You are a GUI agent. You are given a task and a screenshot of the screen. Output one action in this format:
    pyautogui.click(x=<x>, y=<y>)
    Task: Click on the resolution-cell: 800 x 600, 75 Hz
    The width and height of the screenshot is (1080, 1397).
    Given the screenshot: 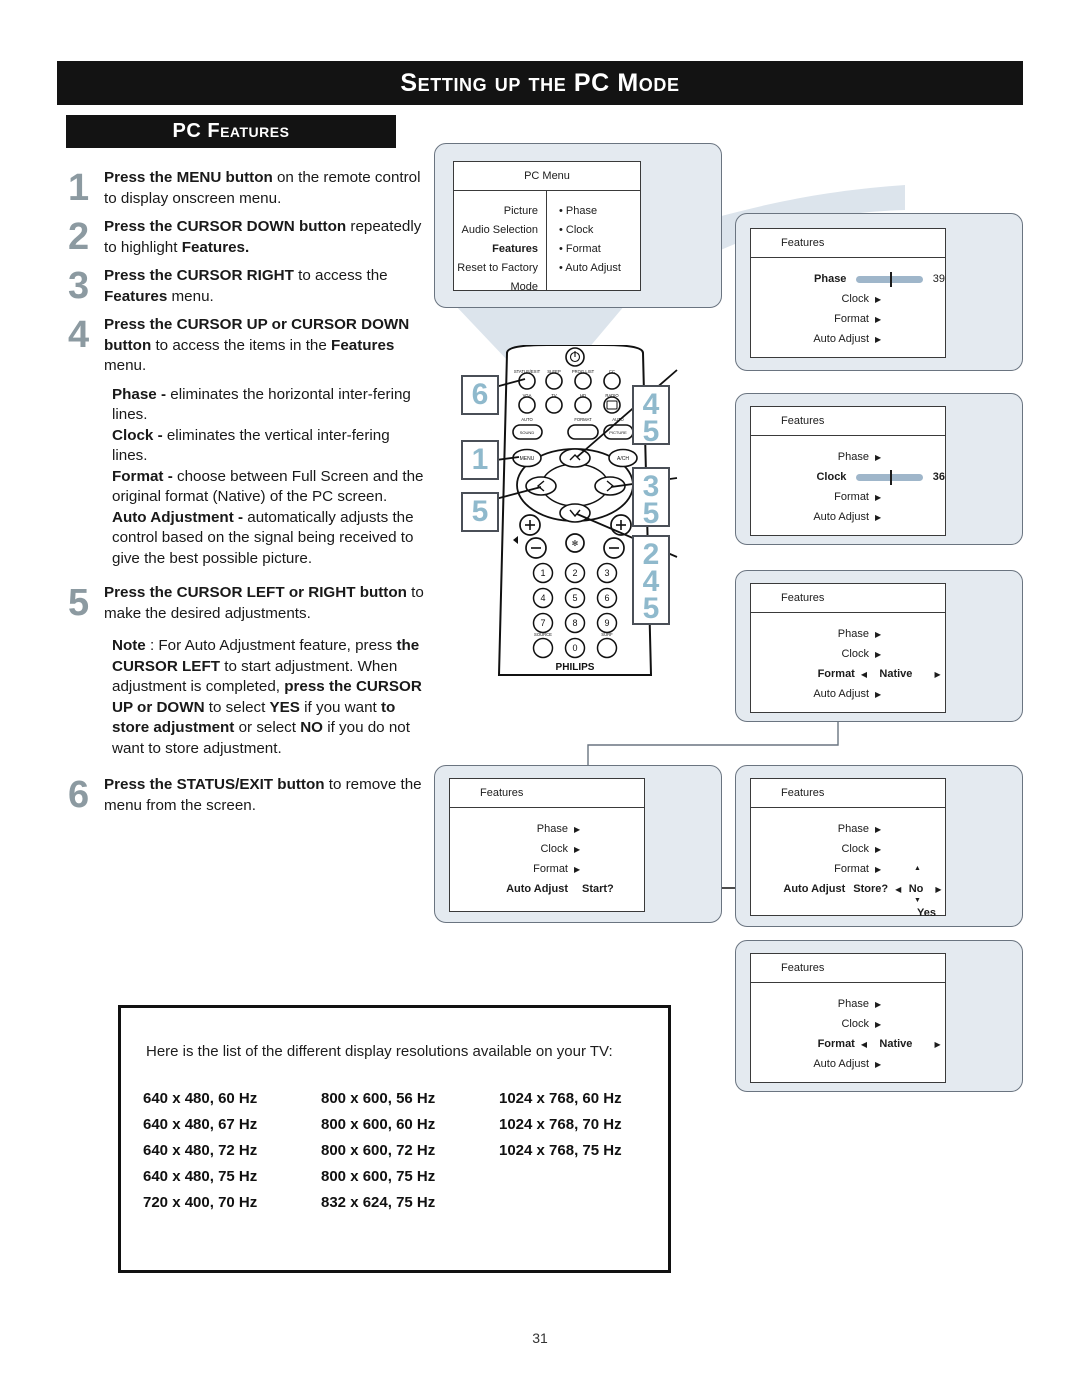 What is the action you would take?
    pyautogui.click(x=378, y=1176)
    